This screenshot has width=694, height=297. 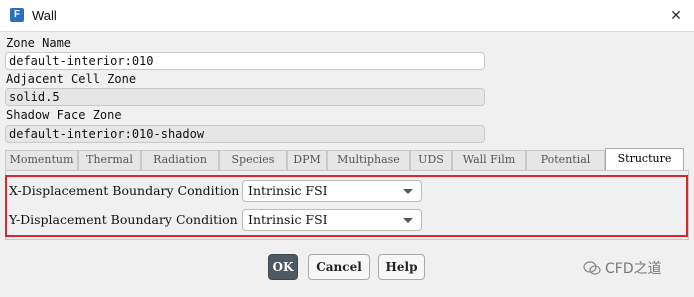 What do you see at coordinates (64, 115) in the screenshot?
I see `shadow-face-zone-label: Shadow Face Zone` at bounding box center [64, 115].